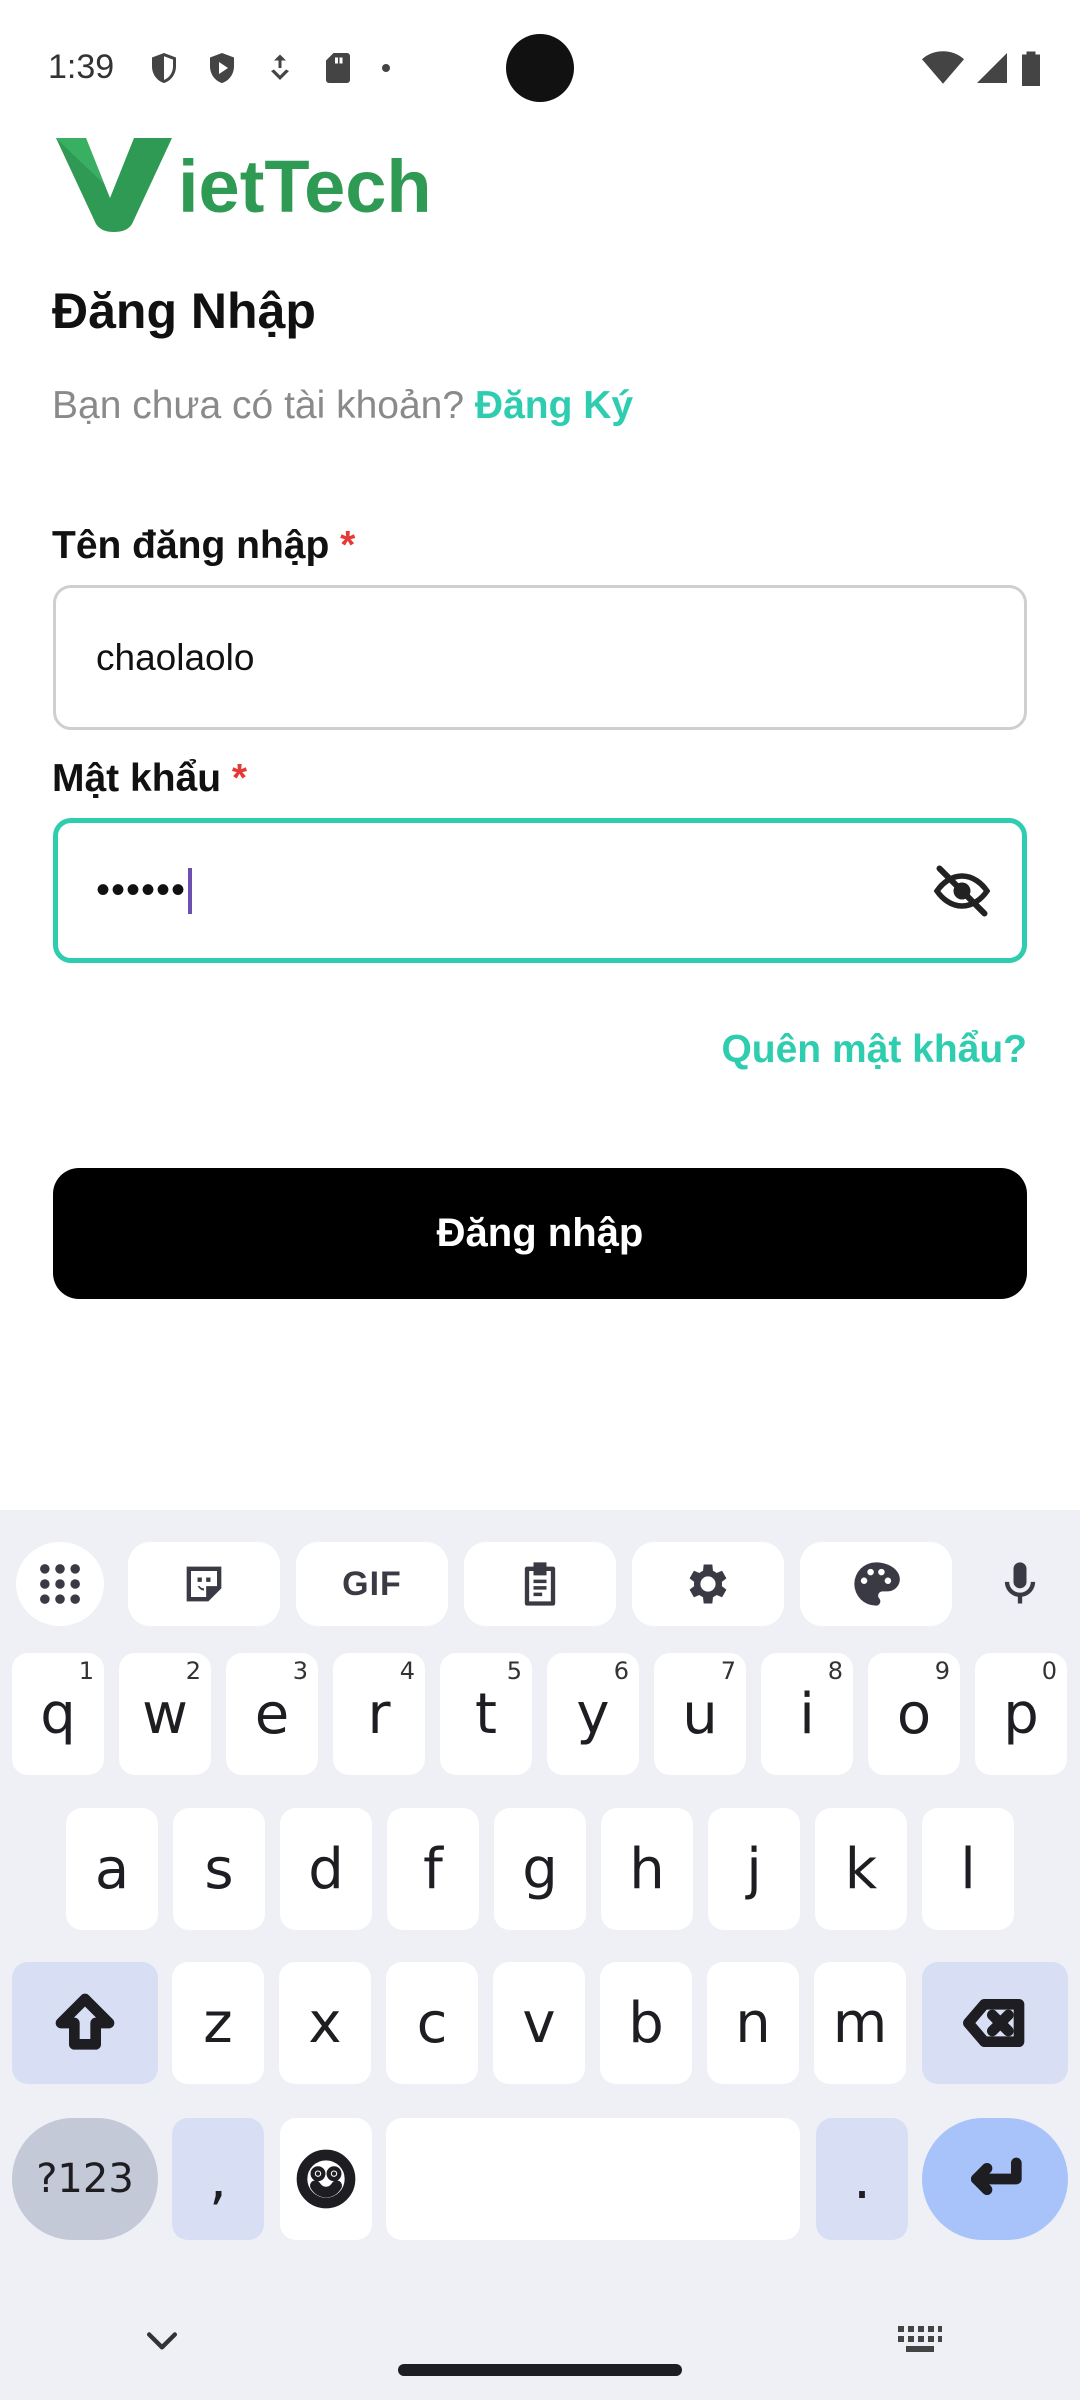  Describe the element at coordinates (621, 1671) in the screenshot. I see `key-hint: 6` at that location.